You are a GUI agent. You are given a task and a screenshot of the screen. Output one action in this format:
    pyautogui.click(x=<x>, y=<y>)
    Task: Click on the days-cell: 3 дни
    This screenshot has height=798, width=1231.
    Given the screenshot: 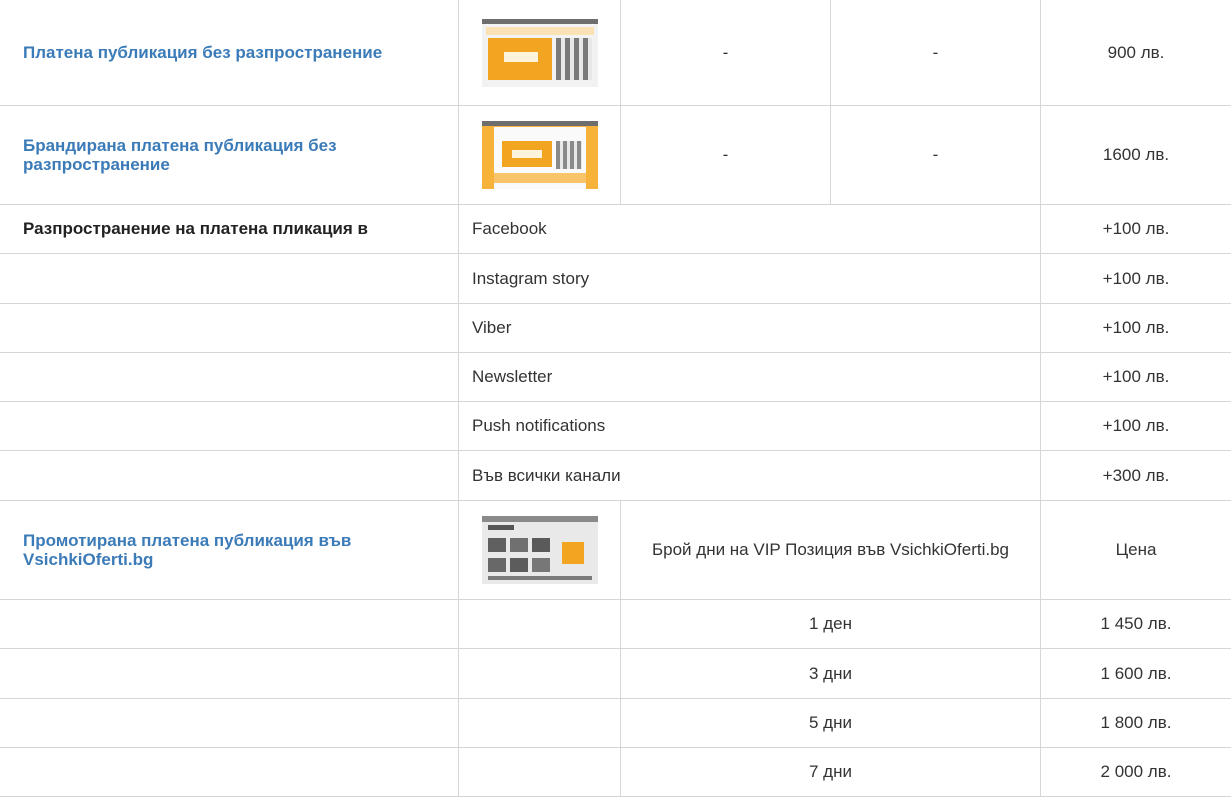 What is the action you would take?
    pyautogui.click(x=830, y=673)
    